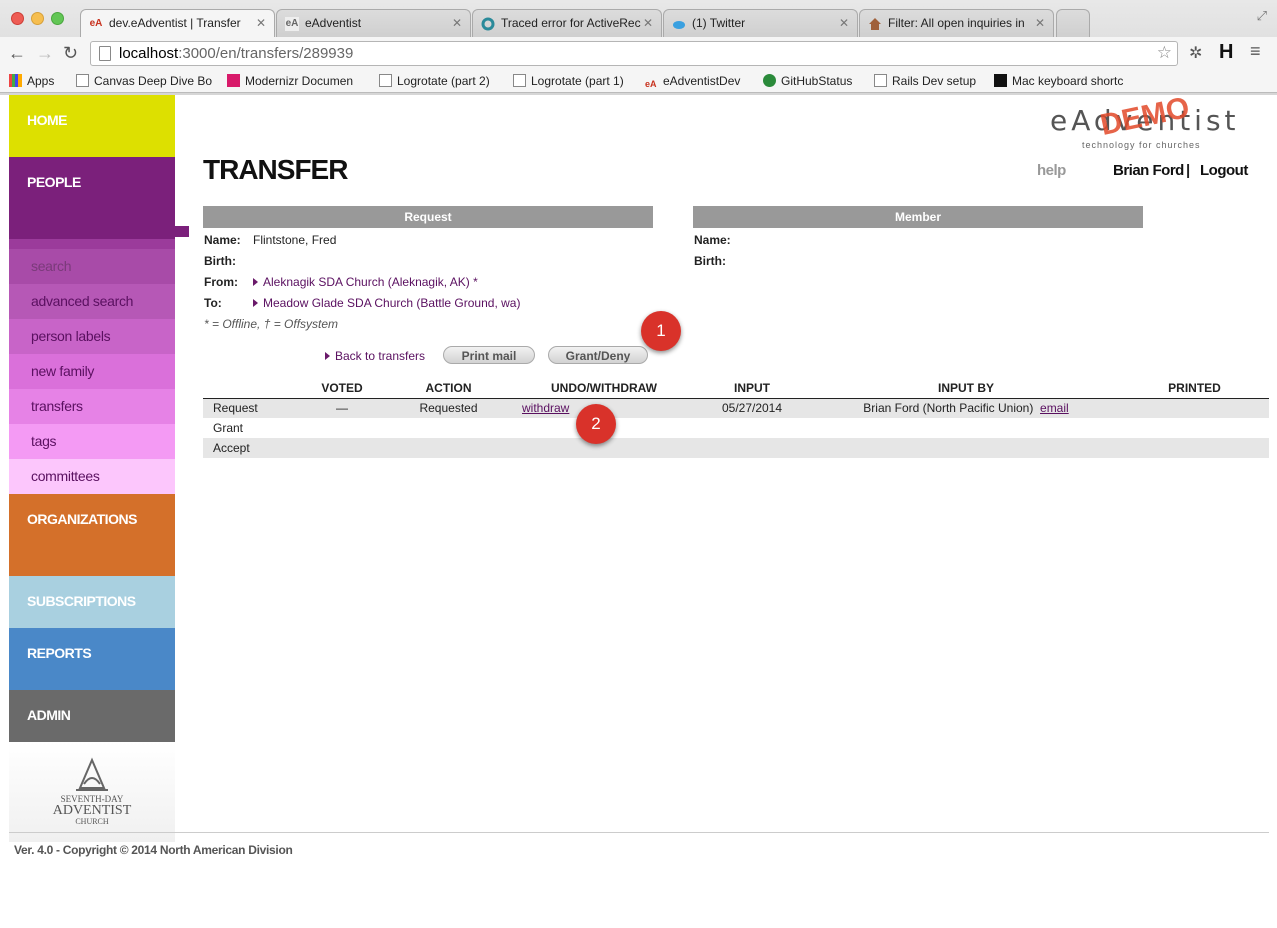  I want to click on logo-tagline: technology for churches, so click(1141, 145).